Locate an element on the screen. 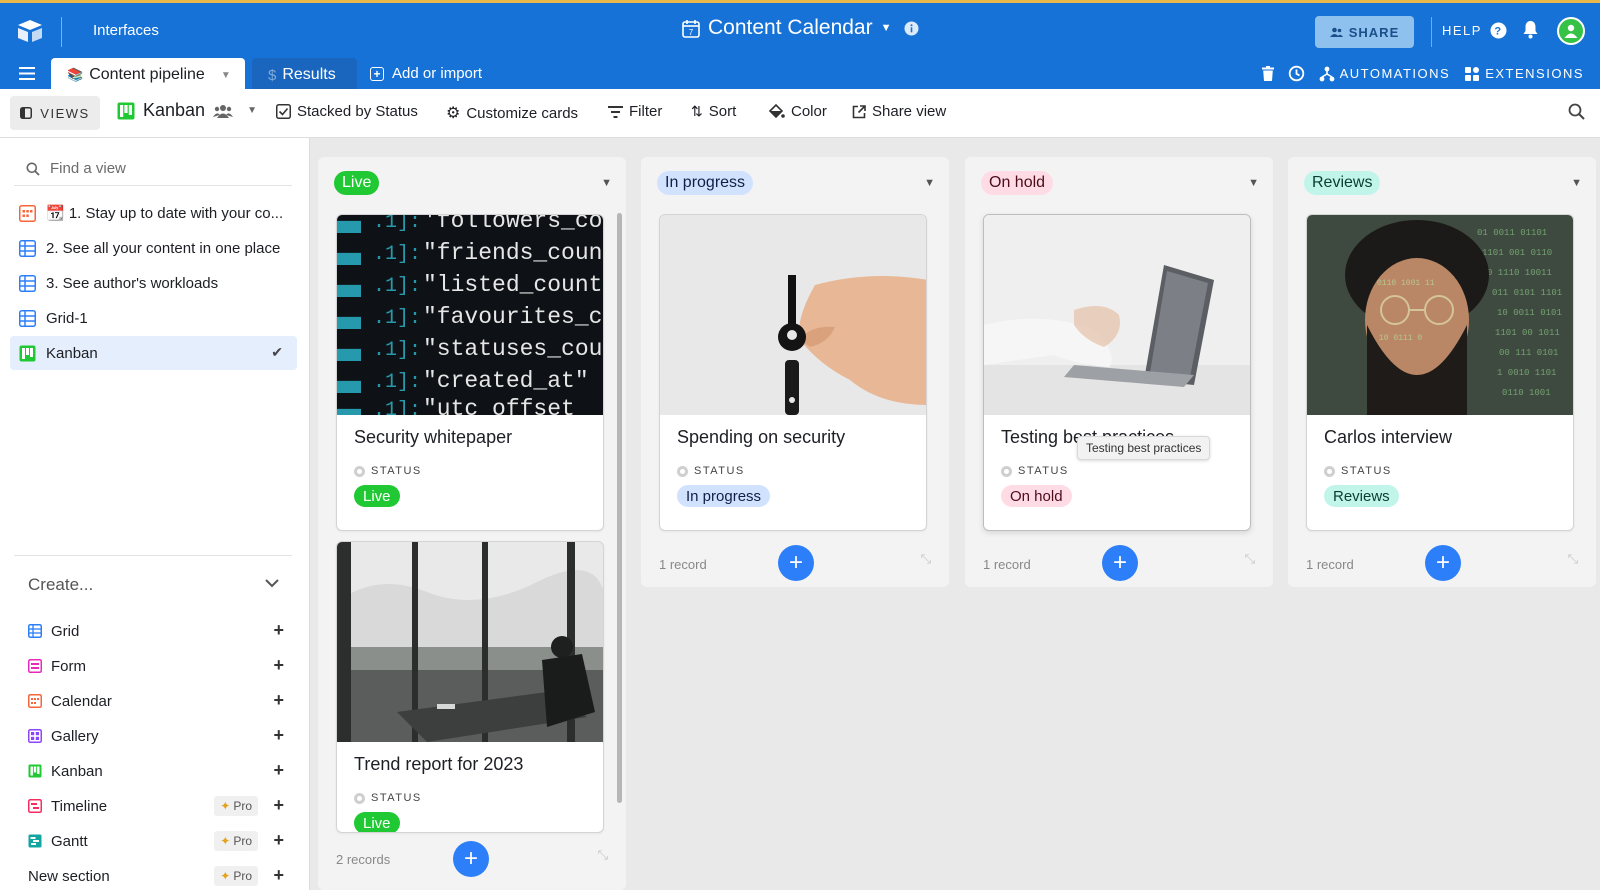 The image size is (1600, 890). add-or-import-button: + Add or import is located at coordinates (426, 73).